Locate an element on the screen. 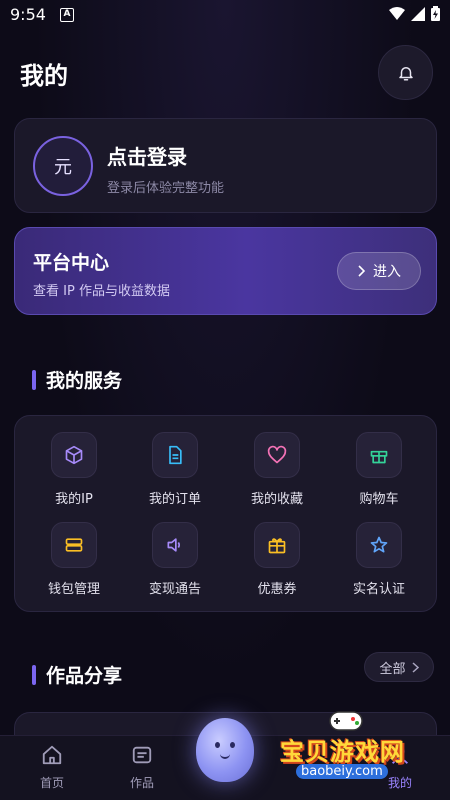 The width and height of the screenshot is (450, 800). mascot-center-button is located at coordinates (225, 750).